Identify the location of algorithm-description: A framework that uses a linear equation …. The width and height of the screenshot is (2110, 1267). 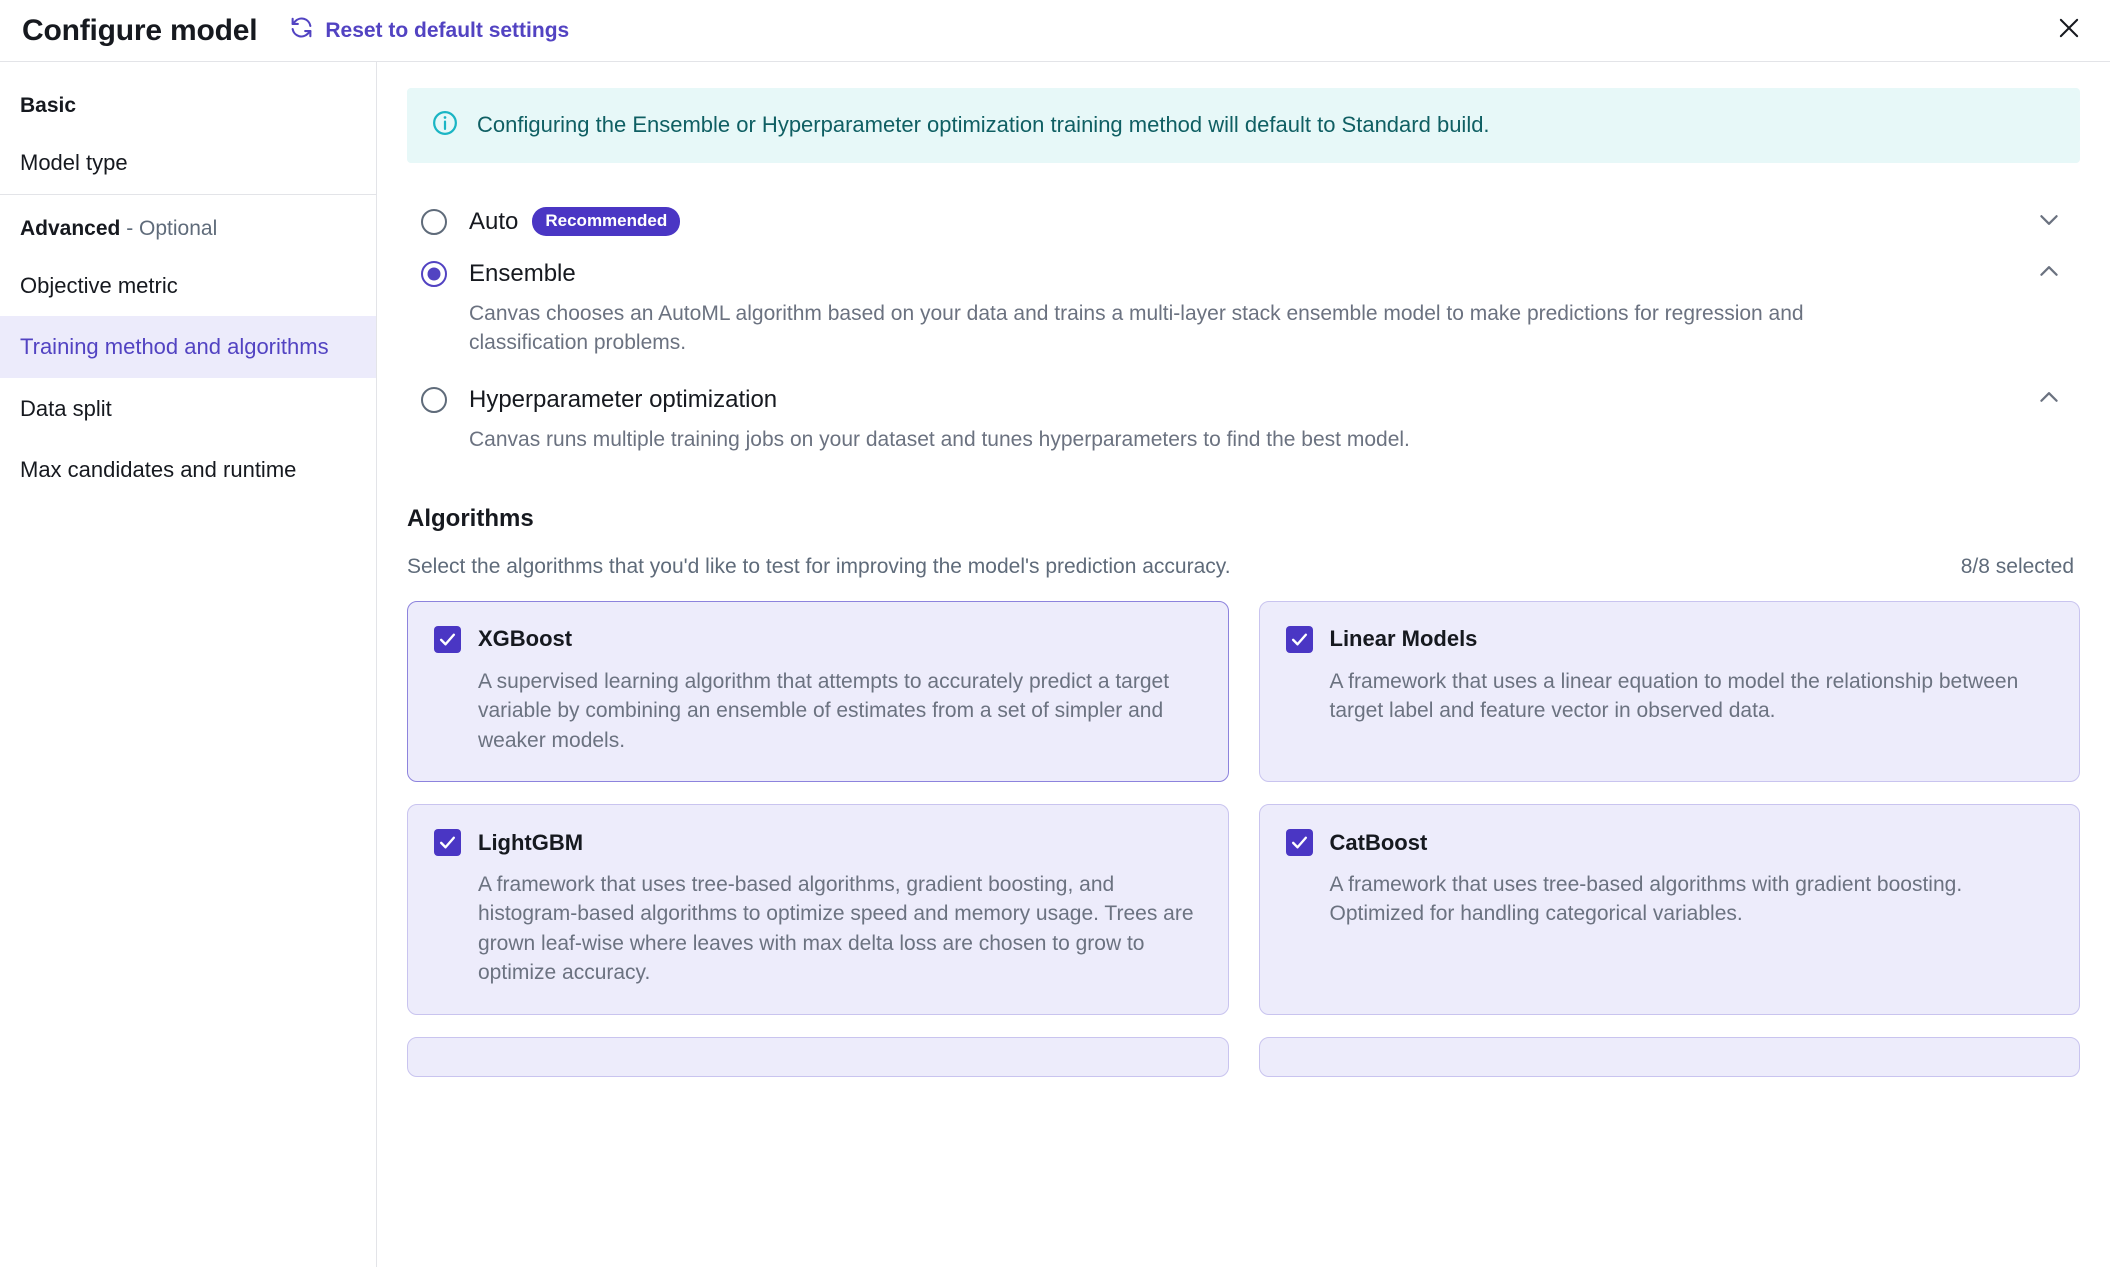
(1674, 696).